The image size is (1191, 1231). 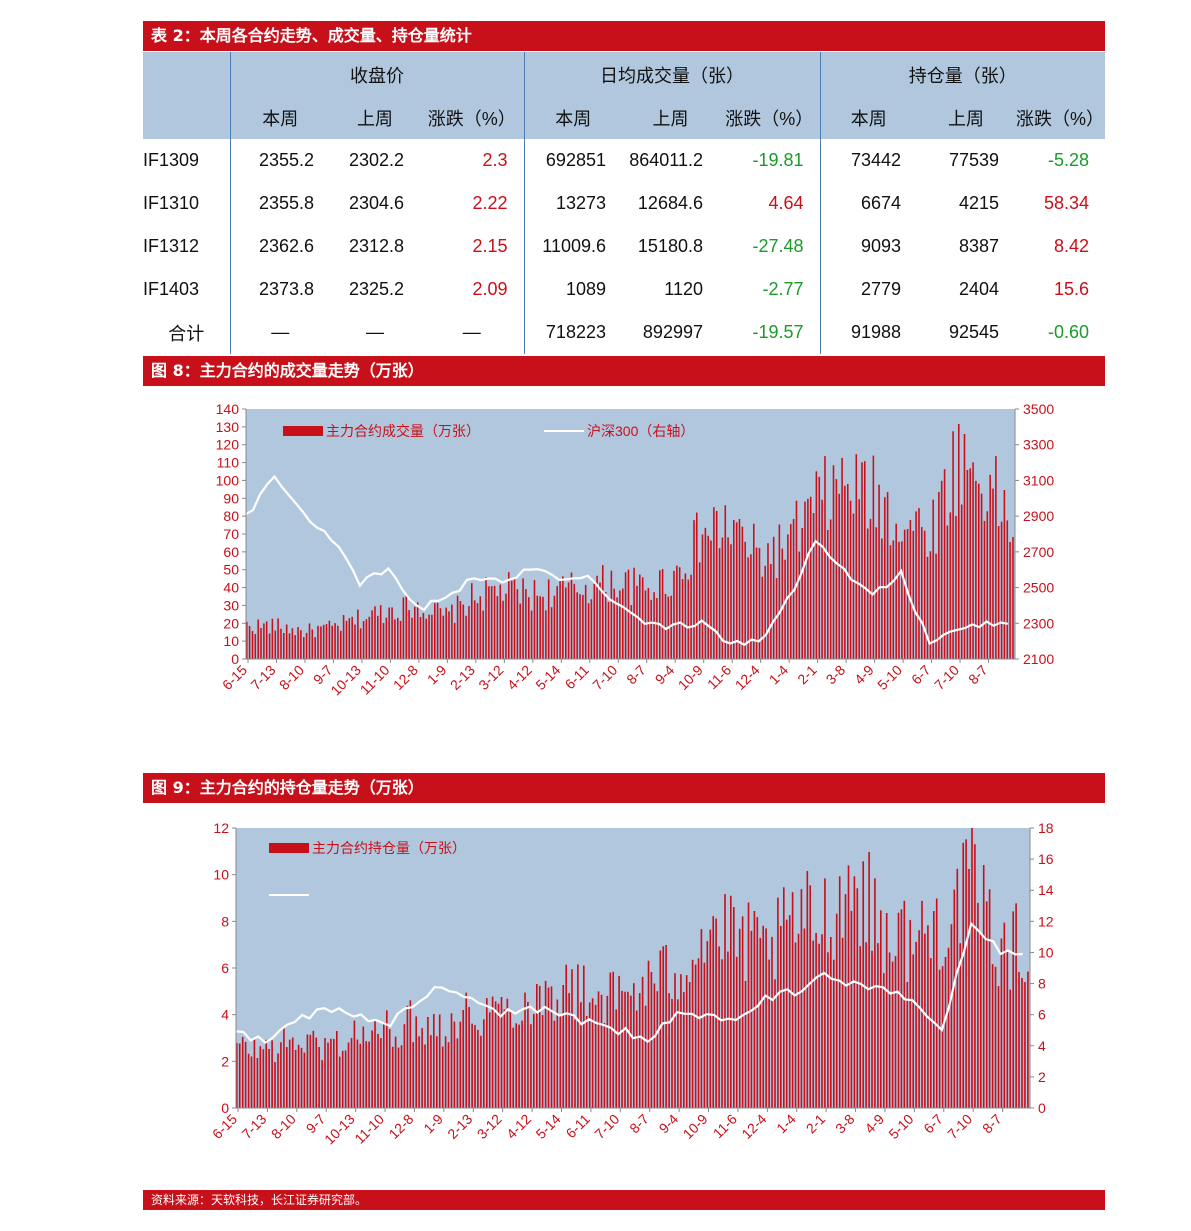 I want to click on table-header-sub: 本周 上周 涨跌（%） 本周 上周 涨跌（%） 本周 上周 涨跌（%）, so click(x=624, y=118).